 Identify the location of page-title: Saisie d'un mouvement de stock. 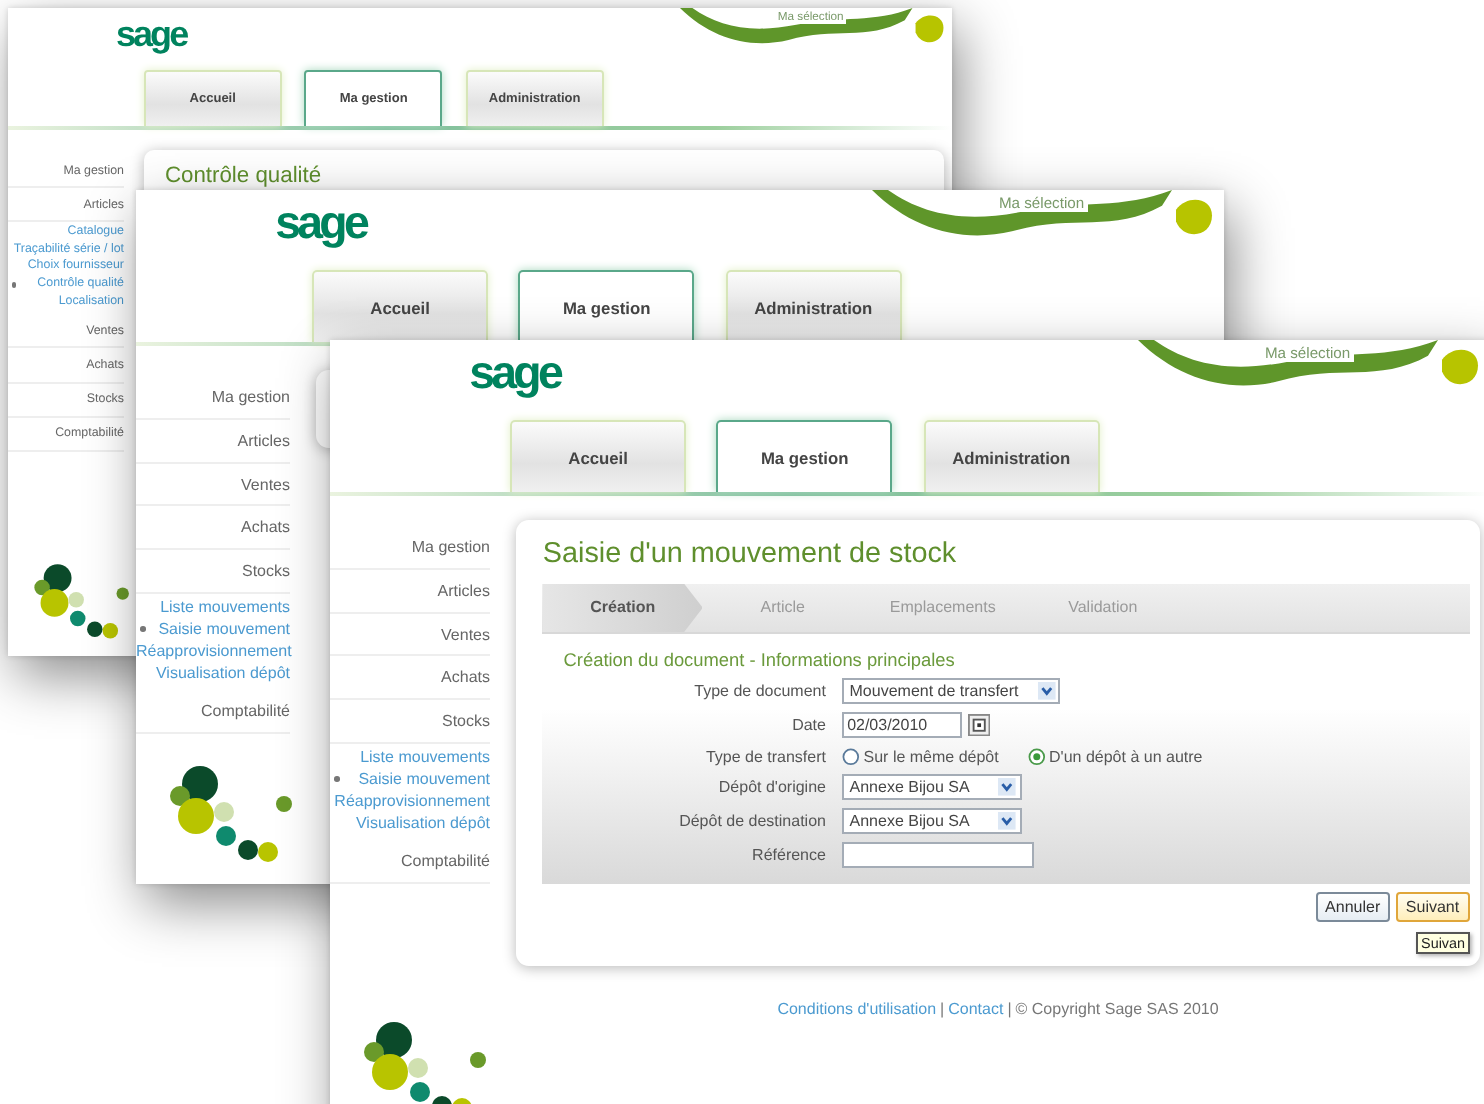
(750, 554).